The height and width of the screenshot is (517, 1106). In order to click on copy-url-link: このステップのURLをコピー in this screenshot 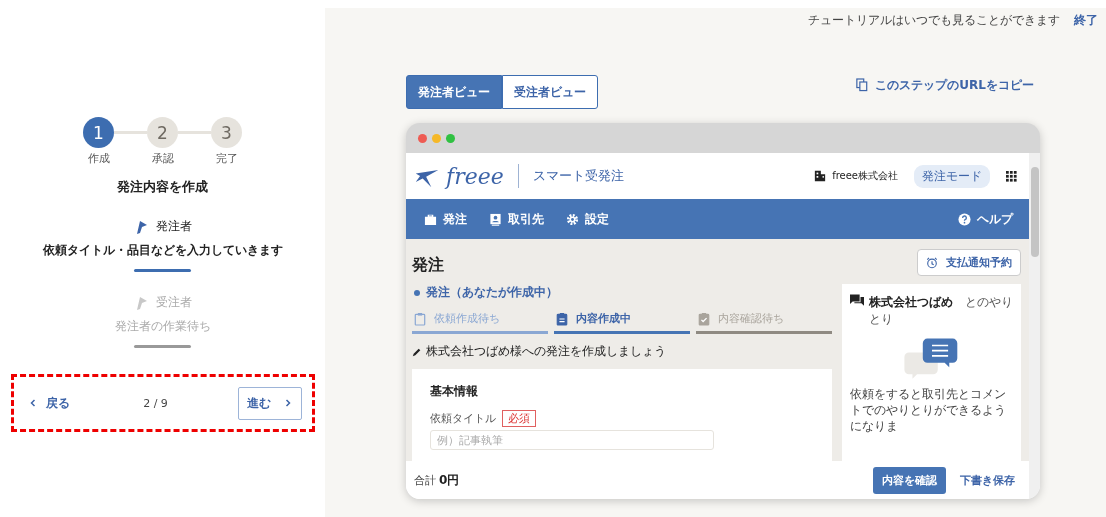, I will do `click(945, 85)`.